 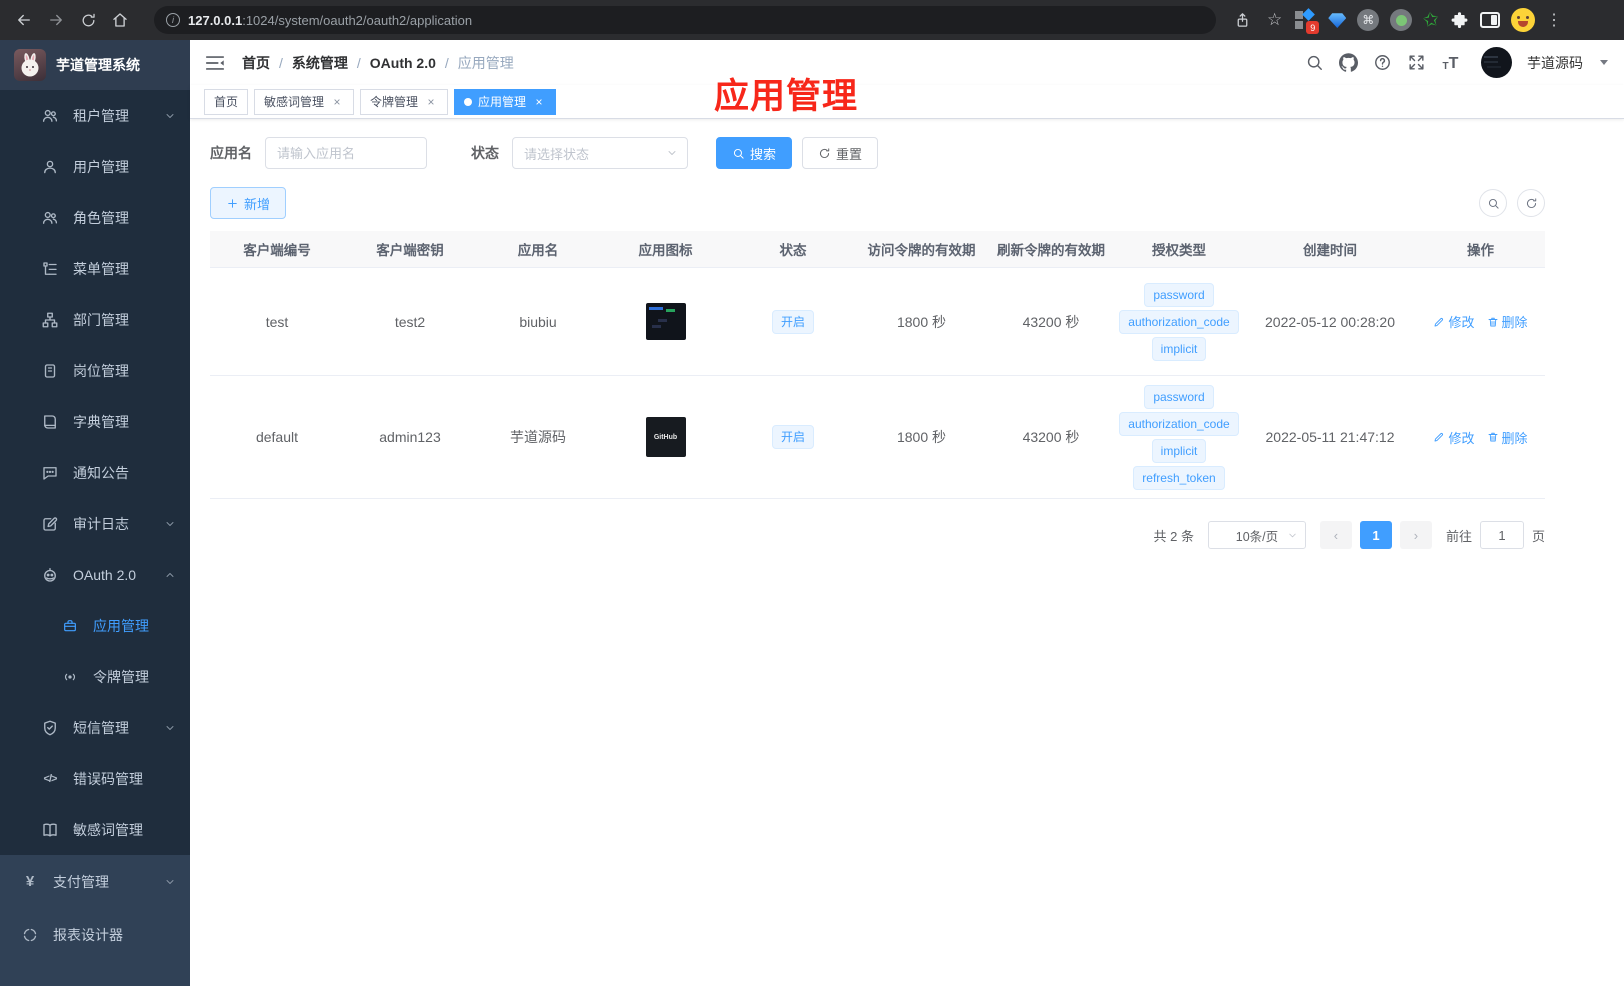 I want to click on help-icon, so click(x=1382, y=62).